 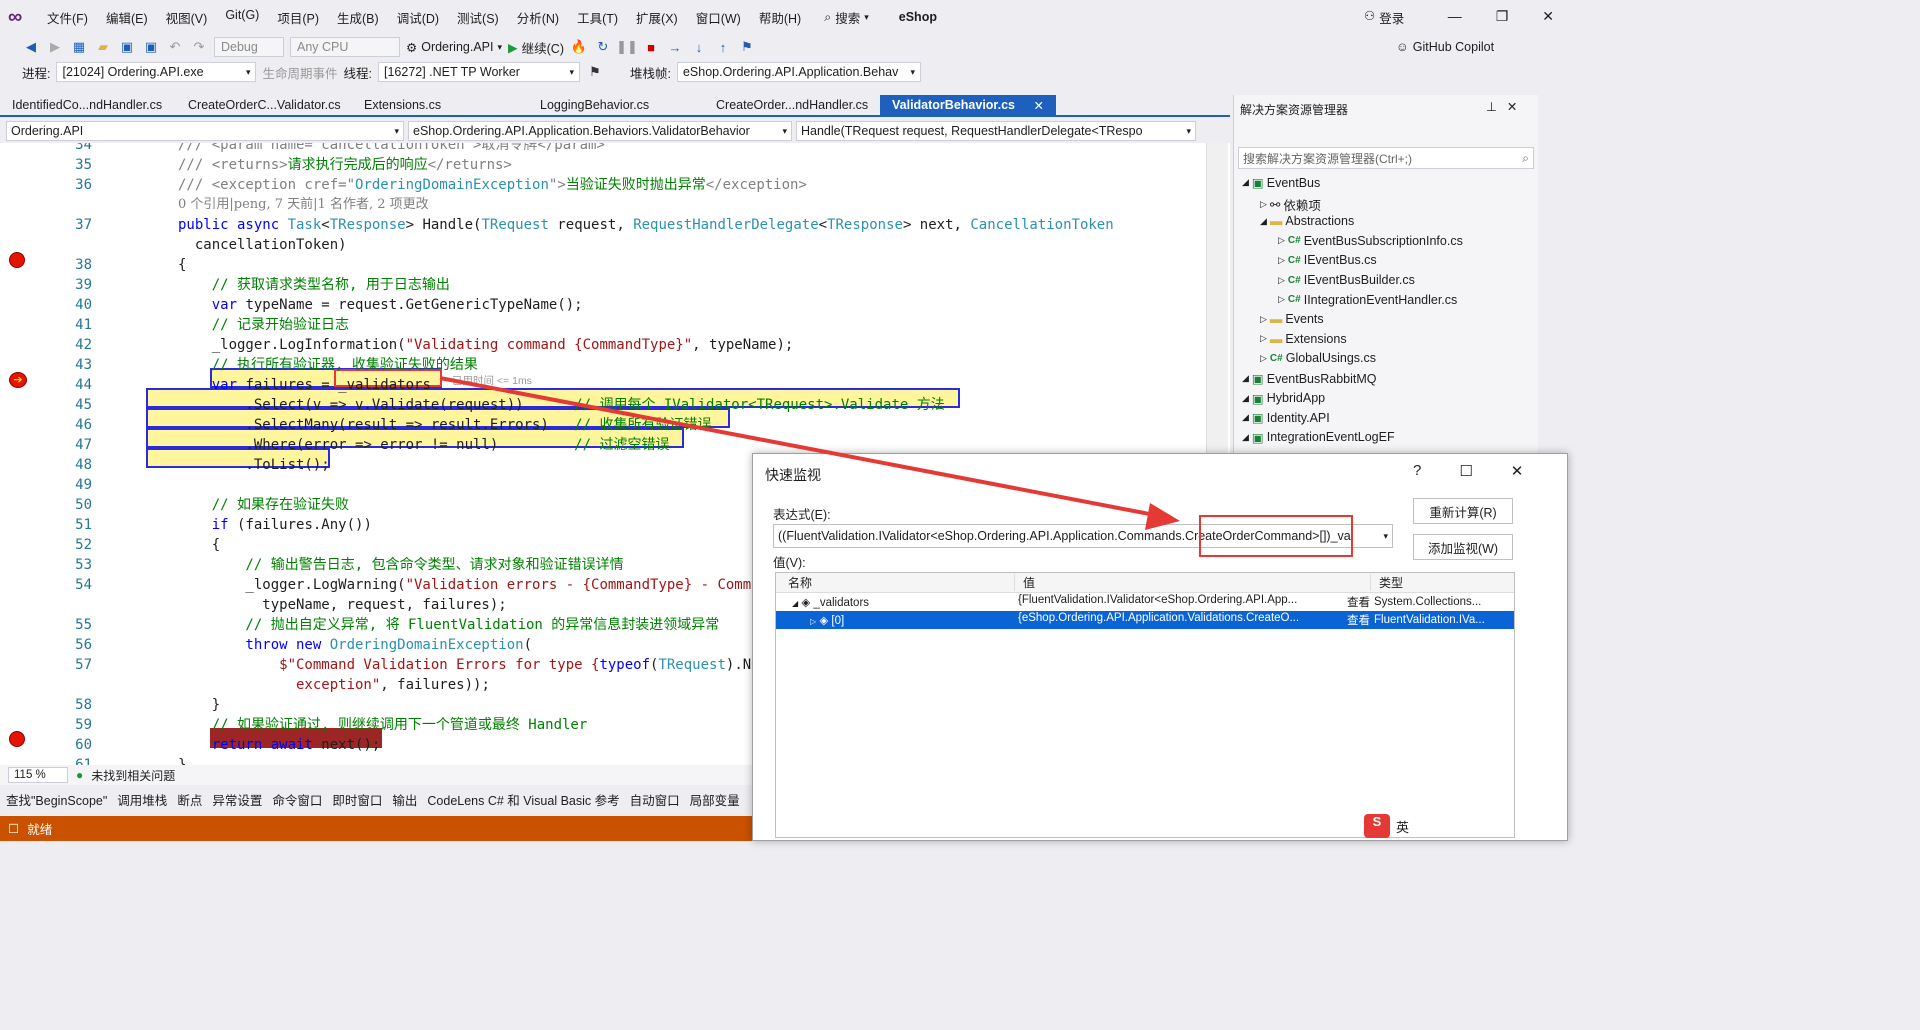 What do you see at coordinates (31, 47) in the screenshot?
I see `back-icon: ◀` at bounding box center [31, 47].